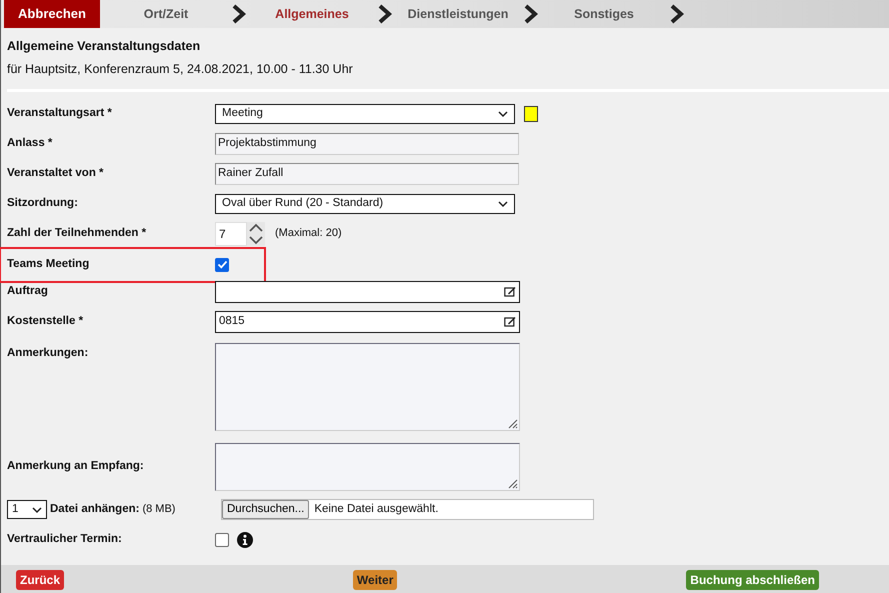  Describe the element at coordinates (42, 203) in the screenshot. I see `field-label: Sitzordnung:` at that location.